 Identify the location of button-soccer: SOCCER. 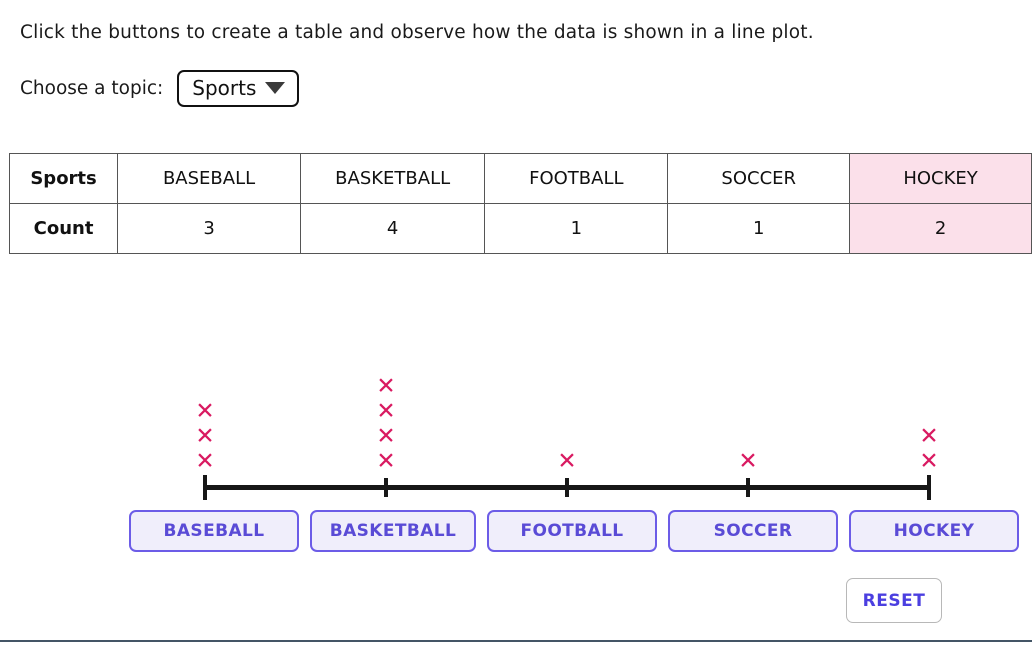
(753, 531).